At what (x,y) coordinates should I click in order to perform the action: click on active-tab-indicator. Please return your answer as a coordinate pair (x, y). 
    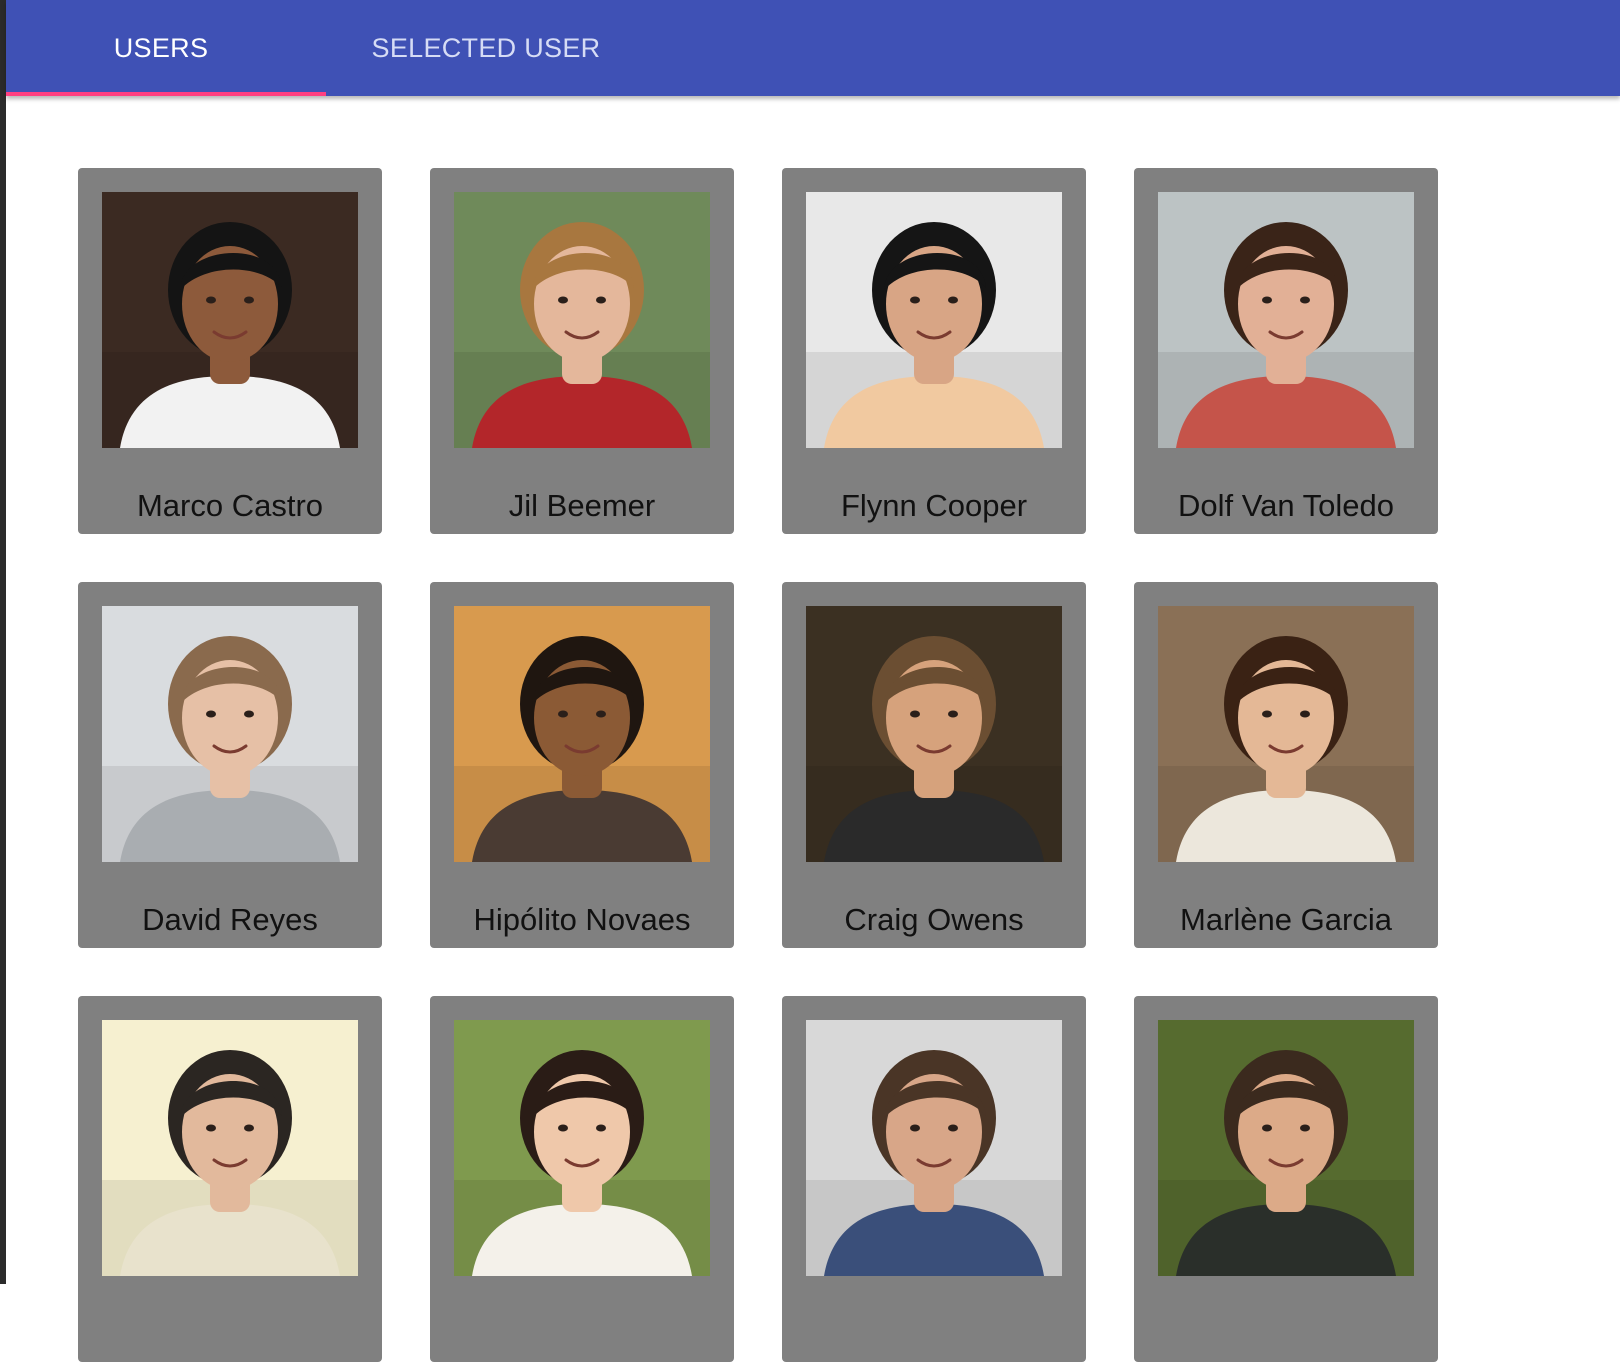
    Looking at the image, I should click on (166, 94).